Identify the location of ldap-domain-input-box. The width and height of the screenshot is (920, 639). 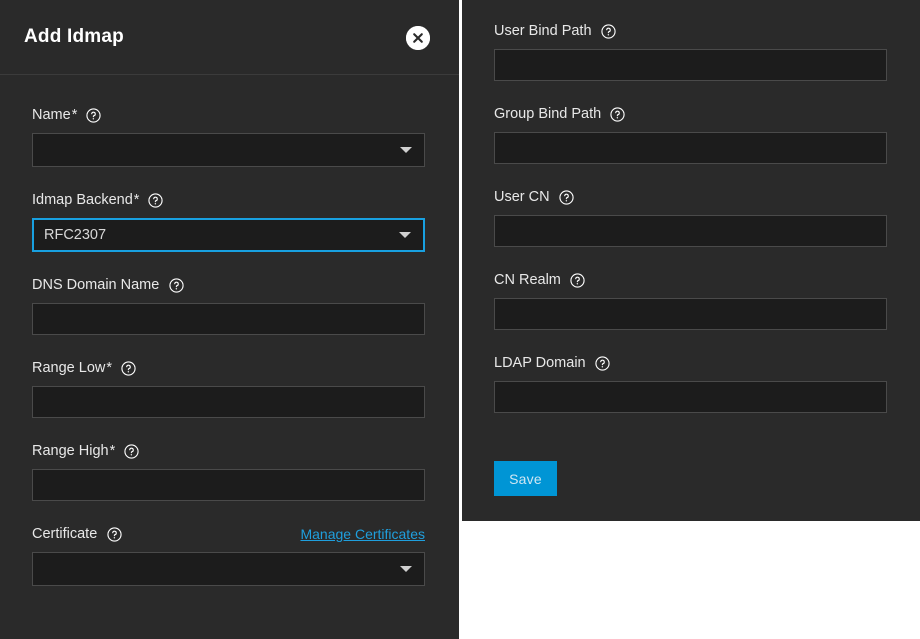
(690, 397).